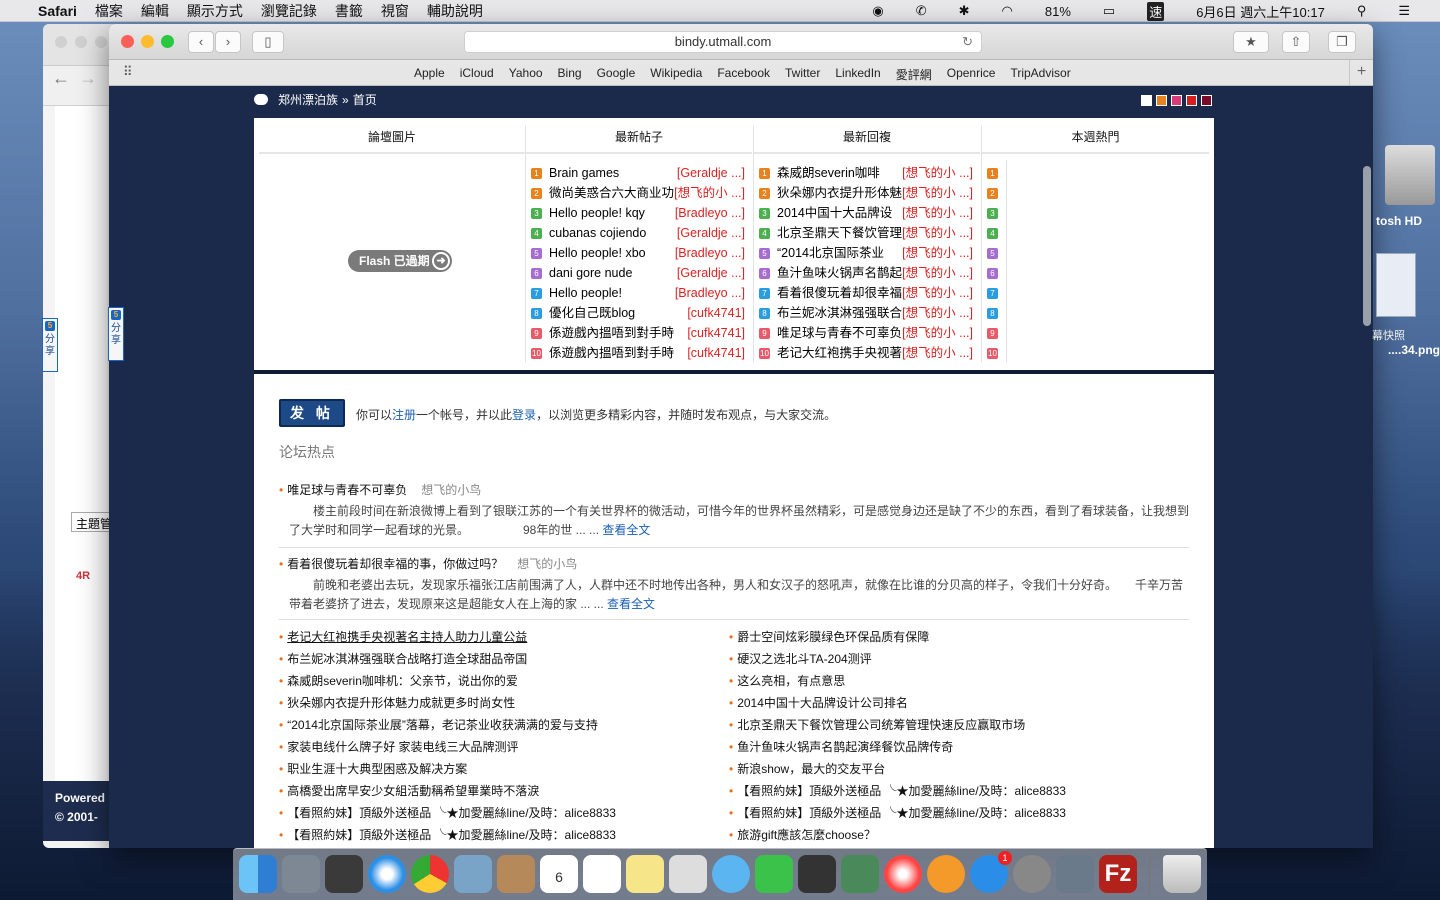  What do you see at coordinates (109, 11) in the screenshot?
I see `menu-file: 檔案` at bounding box center [109, 11].